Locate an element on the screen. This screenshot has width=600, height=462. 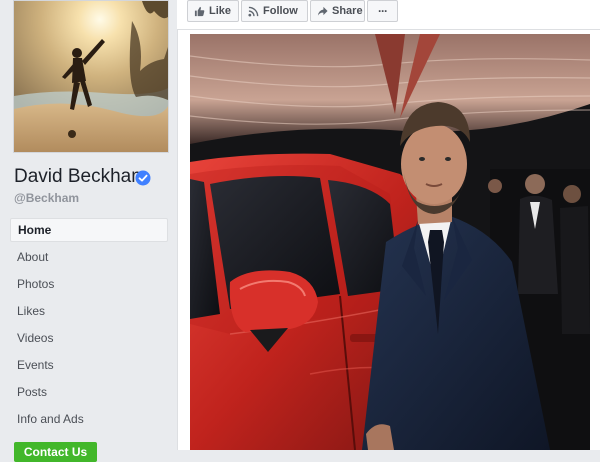
share-label: Share is located at coordinates (347, 11).